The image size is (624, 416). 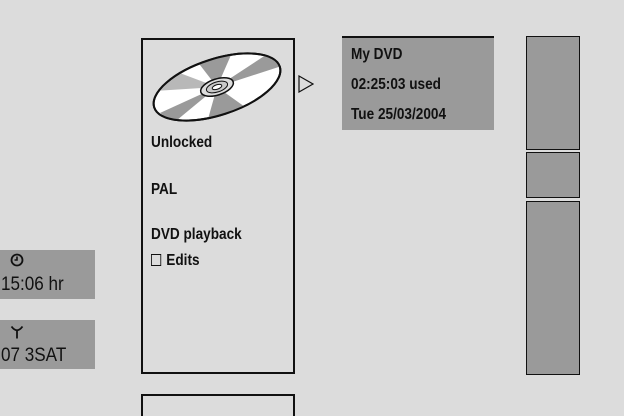 I want to click on arrow-right-icon, so click(x=306, y=84).